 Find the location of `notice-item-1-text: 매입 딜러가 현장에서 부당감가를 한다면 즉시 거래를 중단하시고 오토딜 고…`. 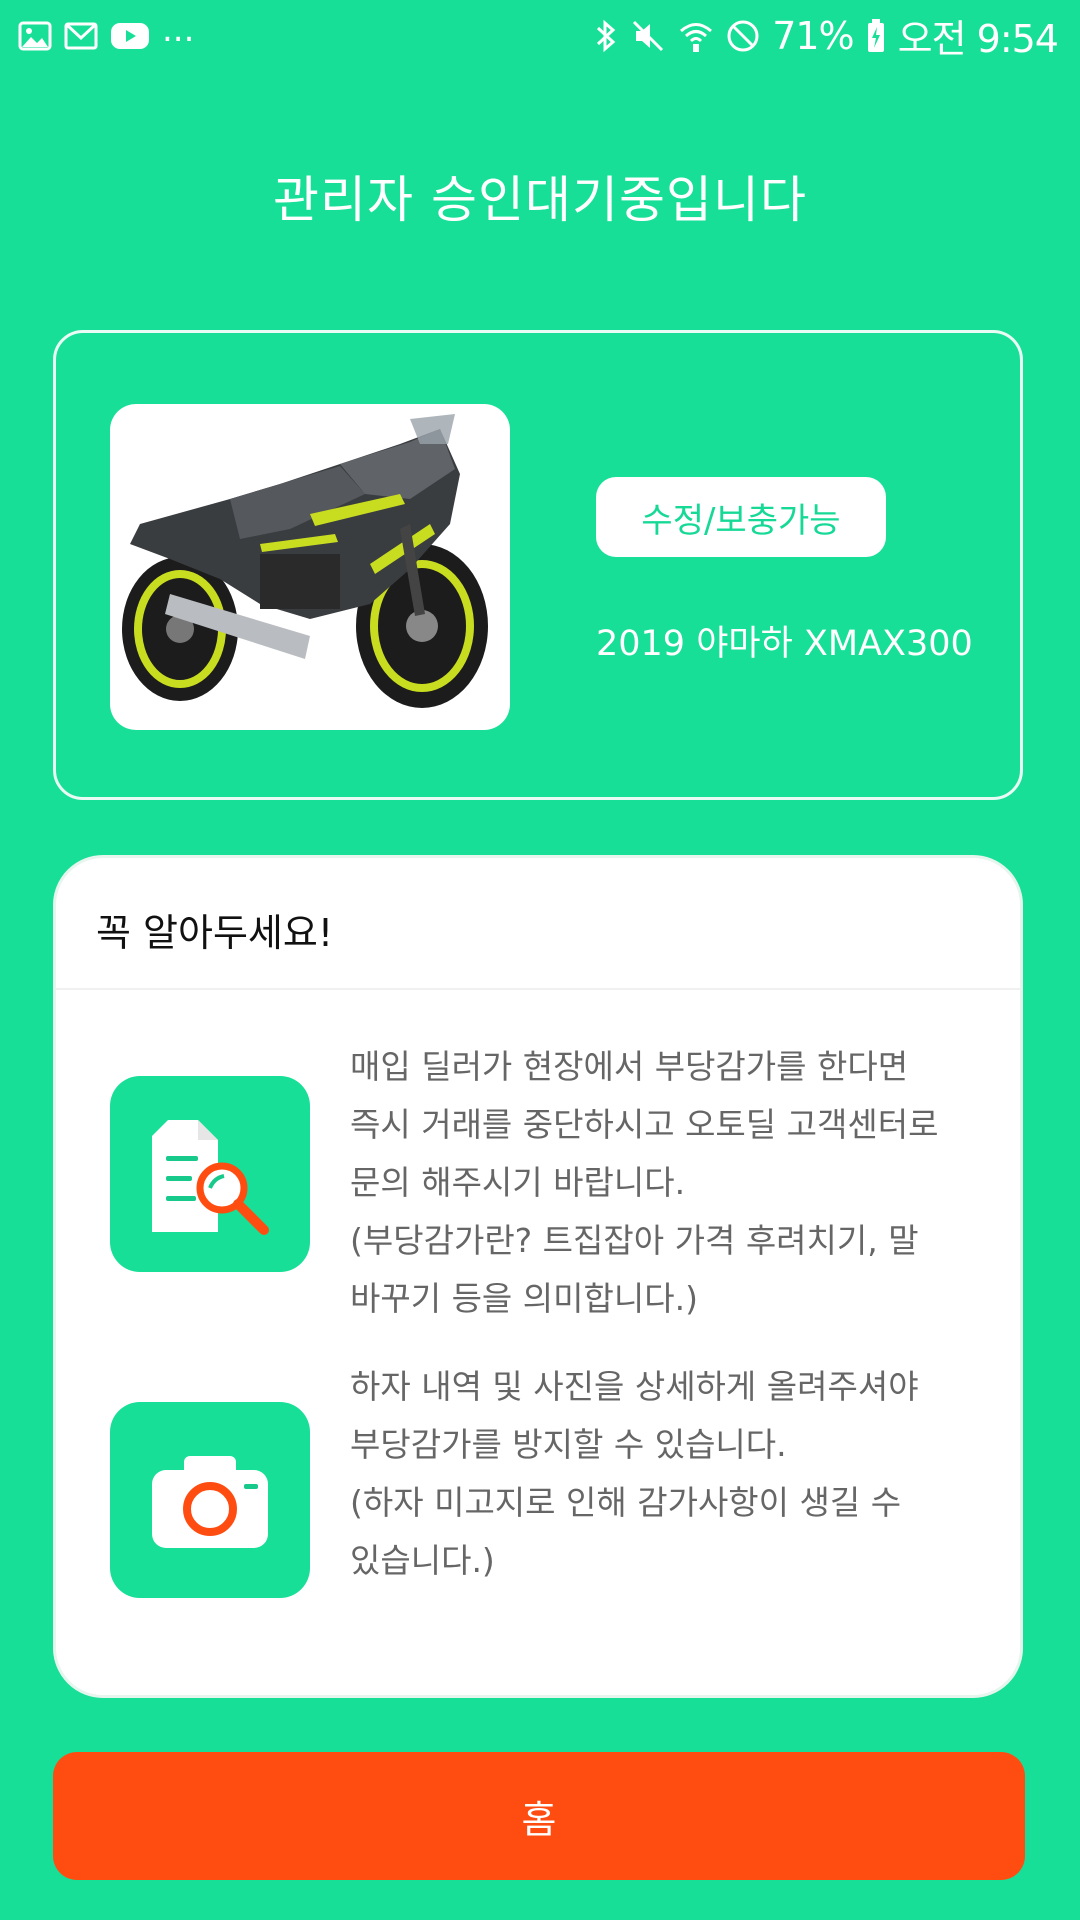

notice-item-1-text: 매입 딜러가 현장에서 부당감가를 한다면 즉시 거래를 중단하시고 오토딜 고… is located at coordinates (644, 1182).